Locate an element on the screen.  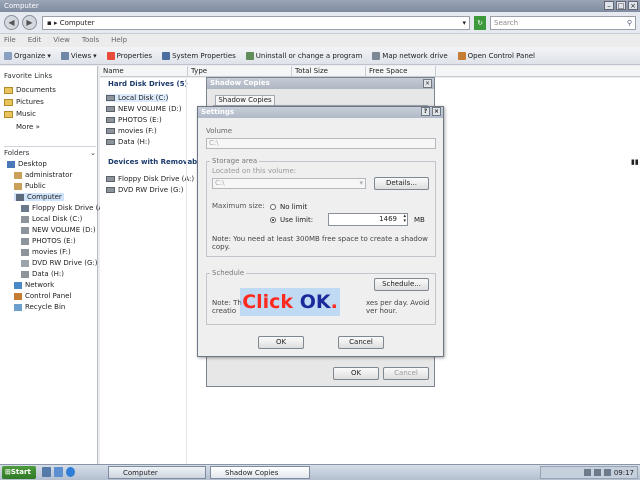
tree-item: NEW VOLUME (D:) is located at coordinates (58, 230).